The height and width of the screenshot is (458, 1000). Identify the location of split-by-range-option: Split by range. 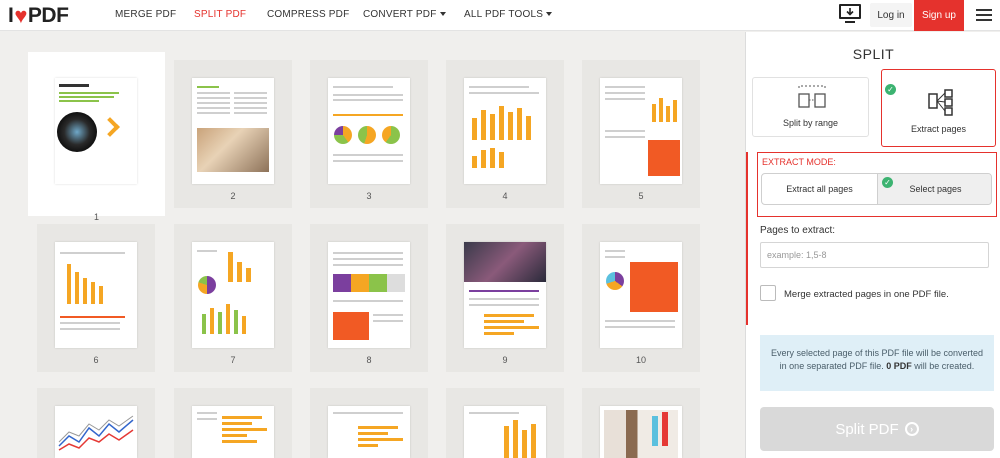
(810, 107).